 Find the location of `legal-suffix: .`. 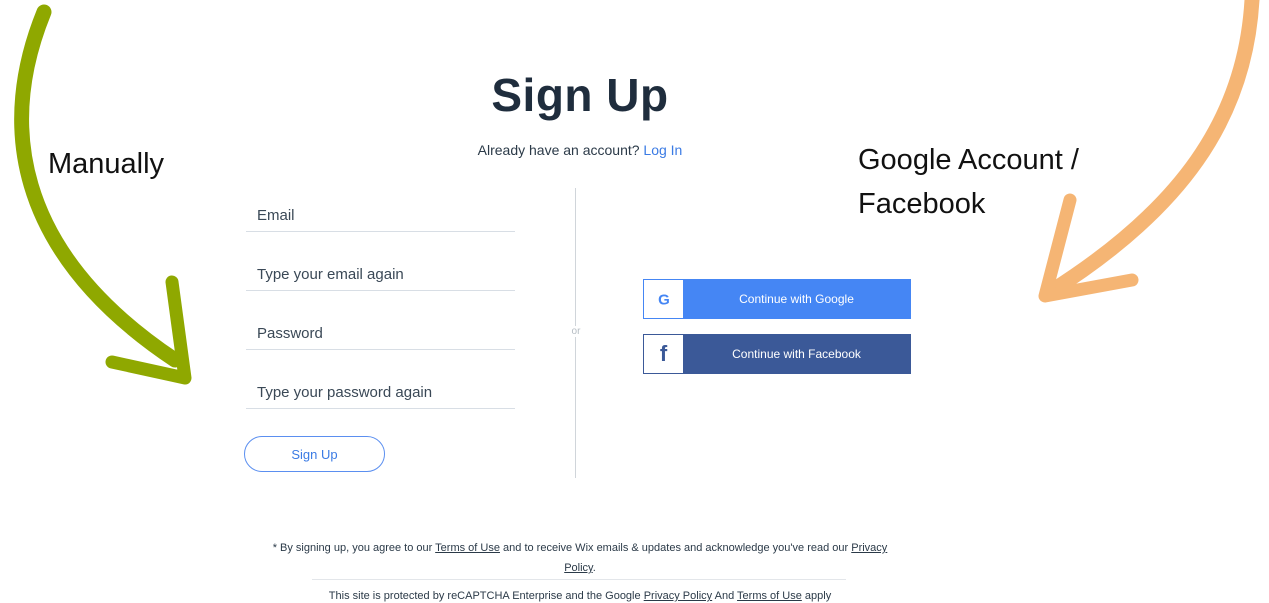

legal-suffix: . is located at coordinates (594, 568).